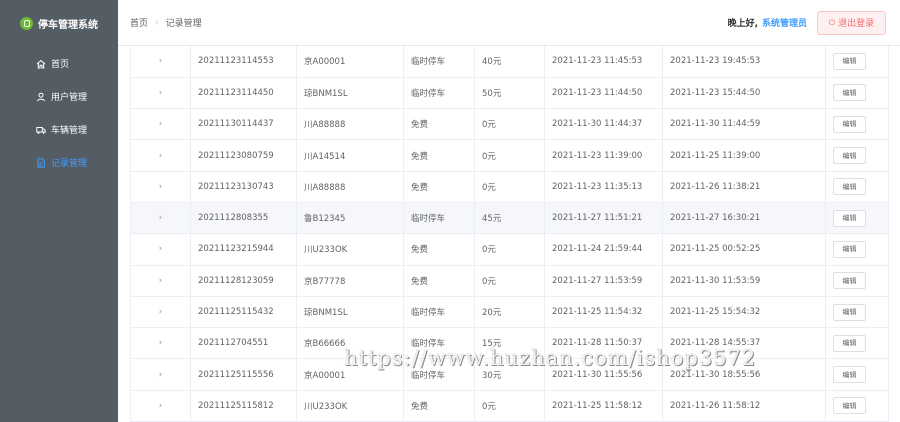 The height and width of the screenshot is (422, 900). What do you see at coordinates (744, 62) in the screenshot?
I see `exit-time-cell: 2021-11-23 19:45:53` at bounding box center [744, 62].